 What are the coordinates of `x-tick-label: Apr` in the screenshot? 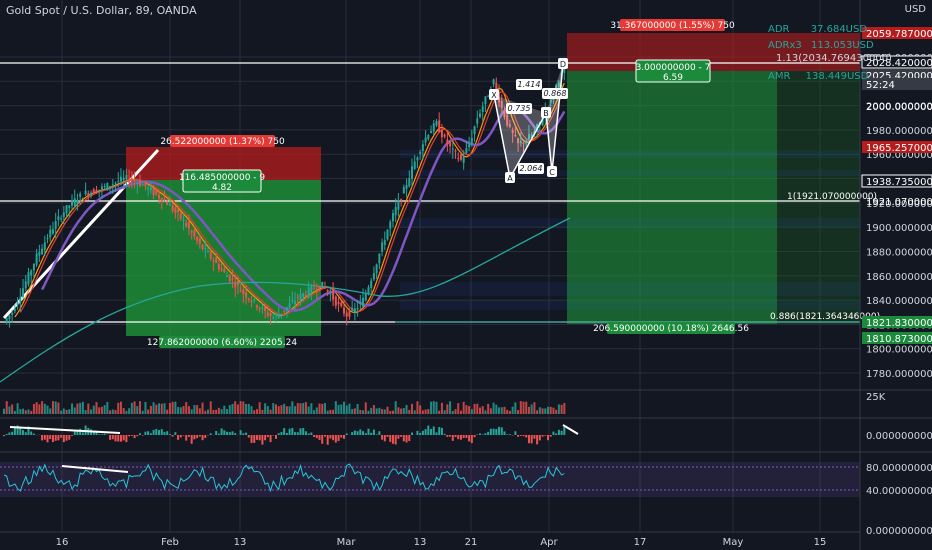 It's located at (549, 542).